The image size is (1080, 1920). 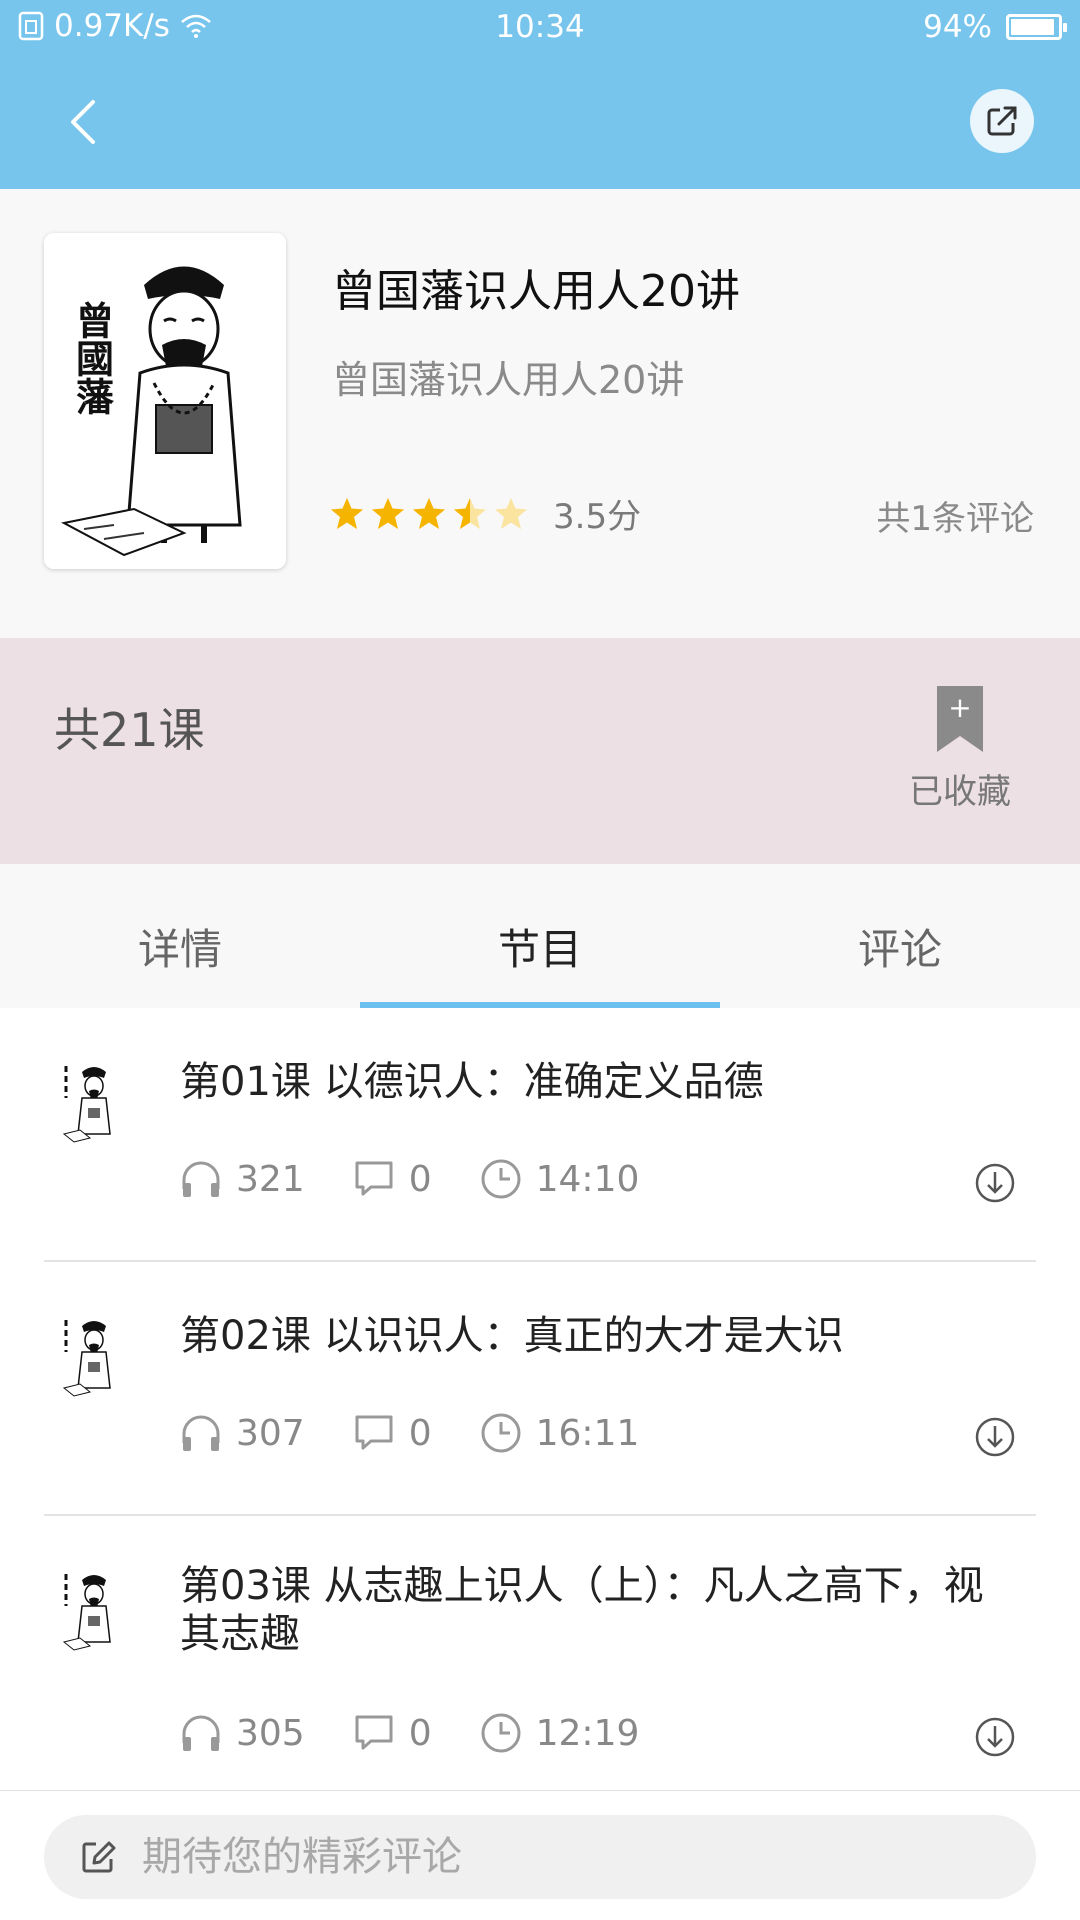 I want to click on back-button, so click(x=82, y=122).